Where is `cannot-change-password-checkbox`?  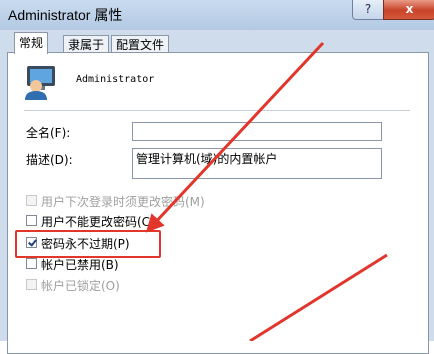 cannot-change-password-checkbox is located at coordinates (31, 220).